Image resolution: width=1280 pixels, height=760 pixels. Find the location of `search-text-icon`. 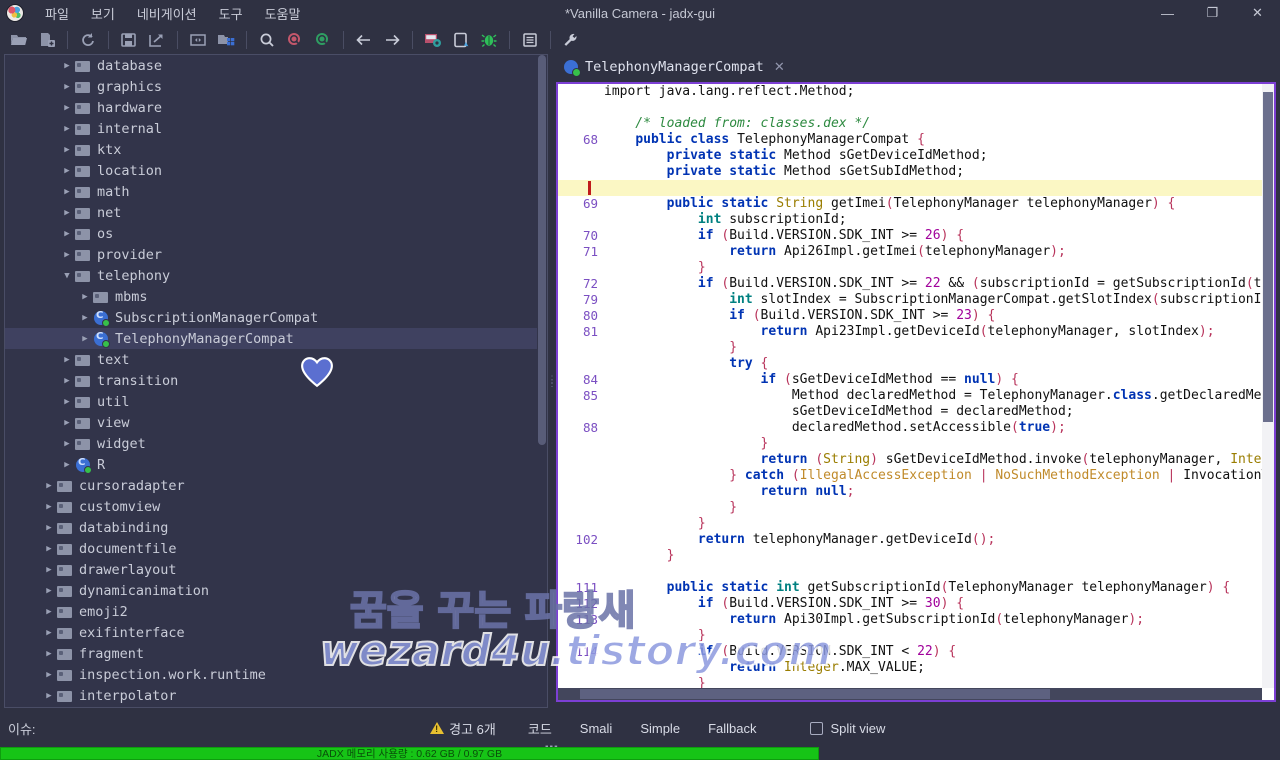

search-text-icon is located at coordinates (295, 40).